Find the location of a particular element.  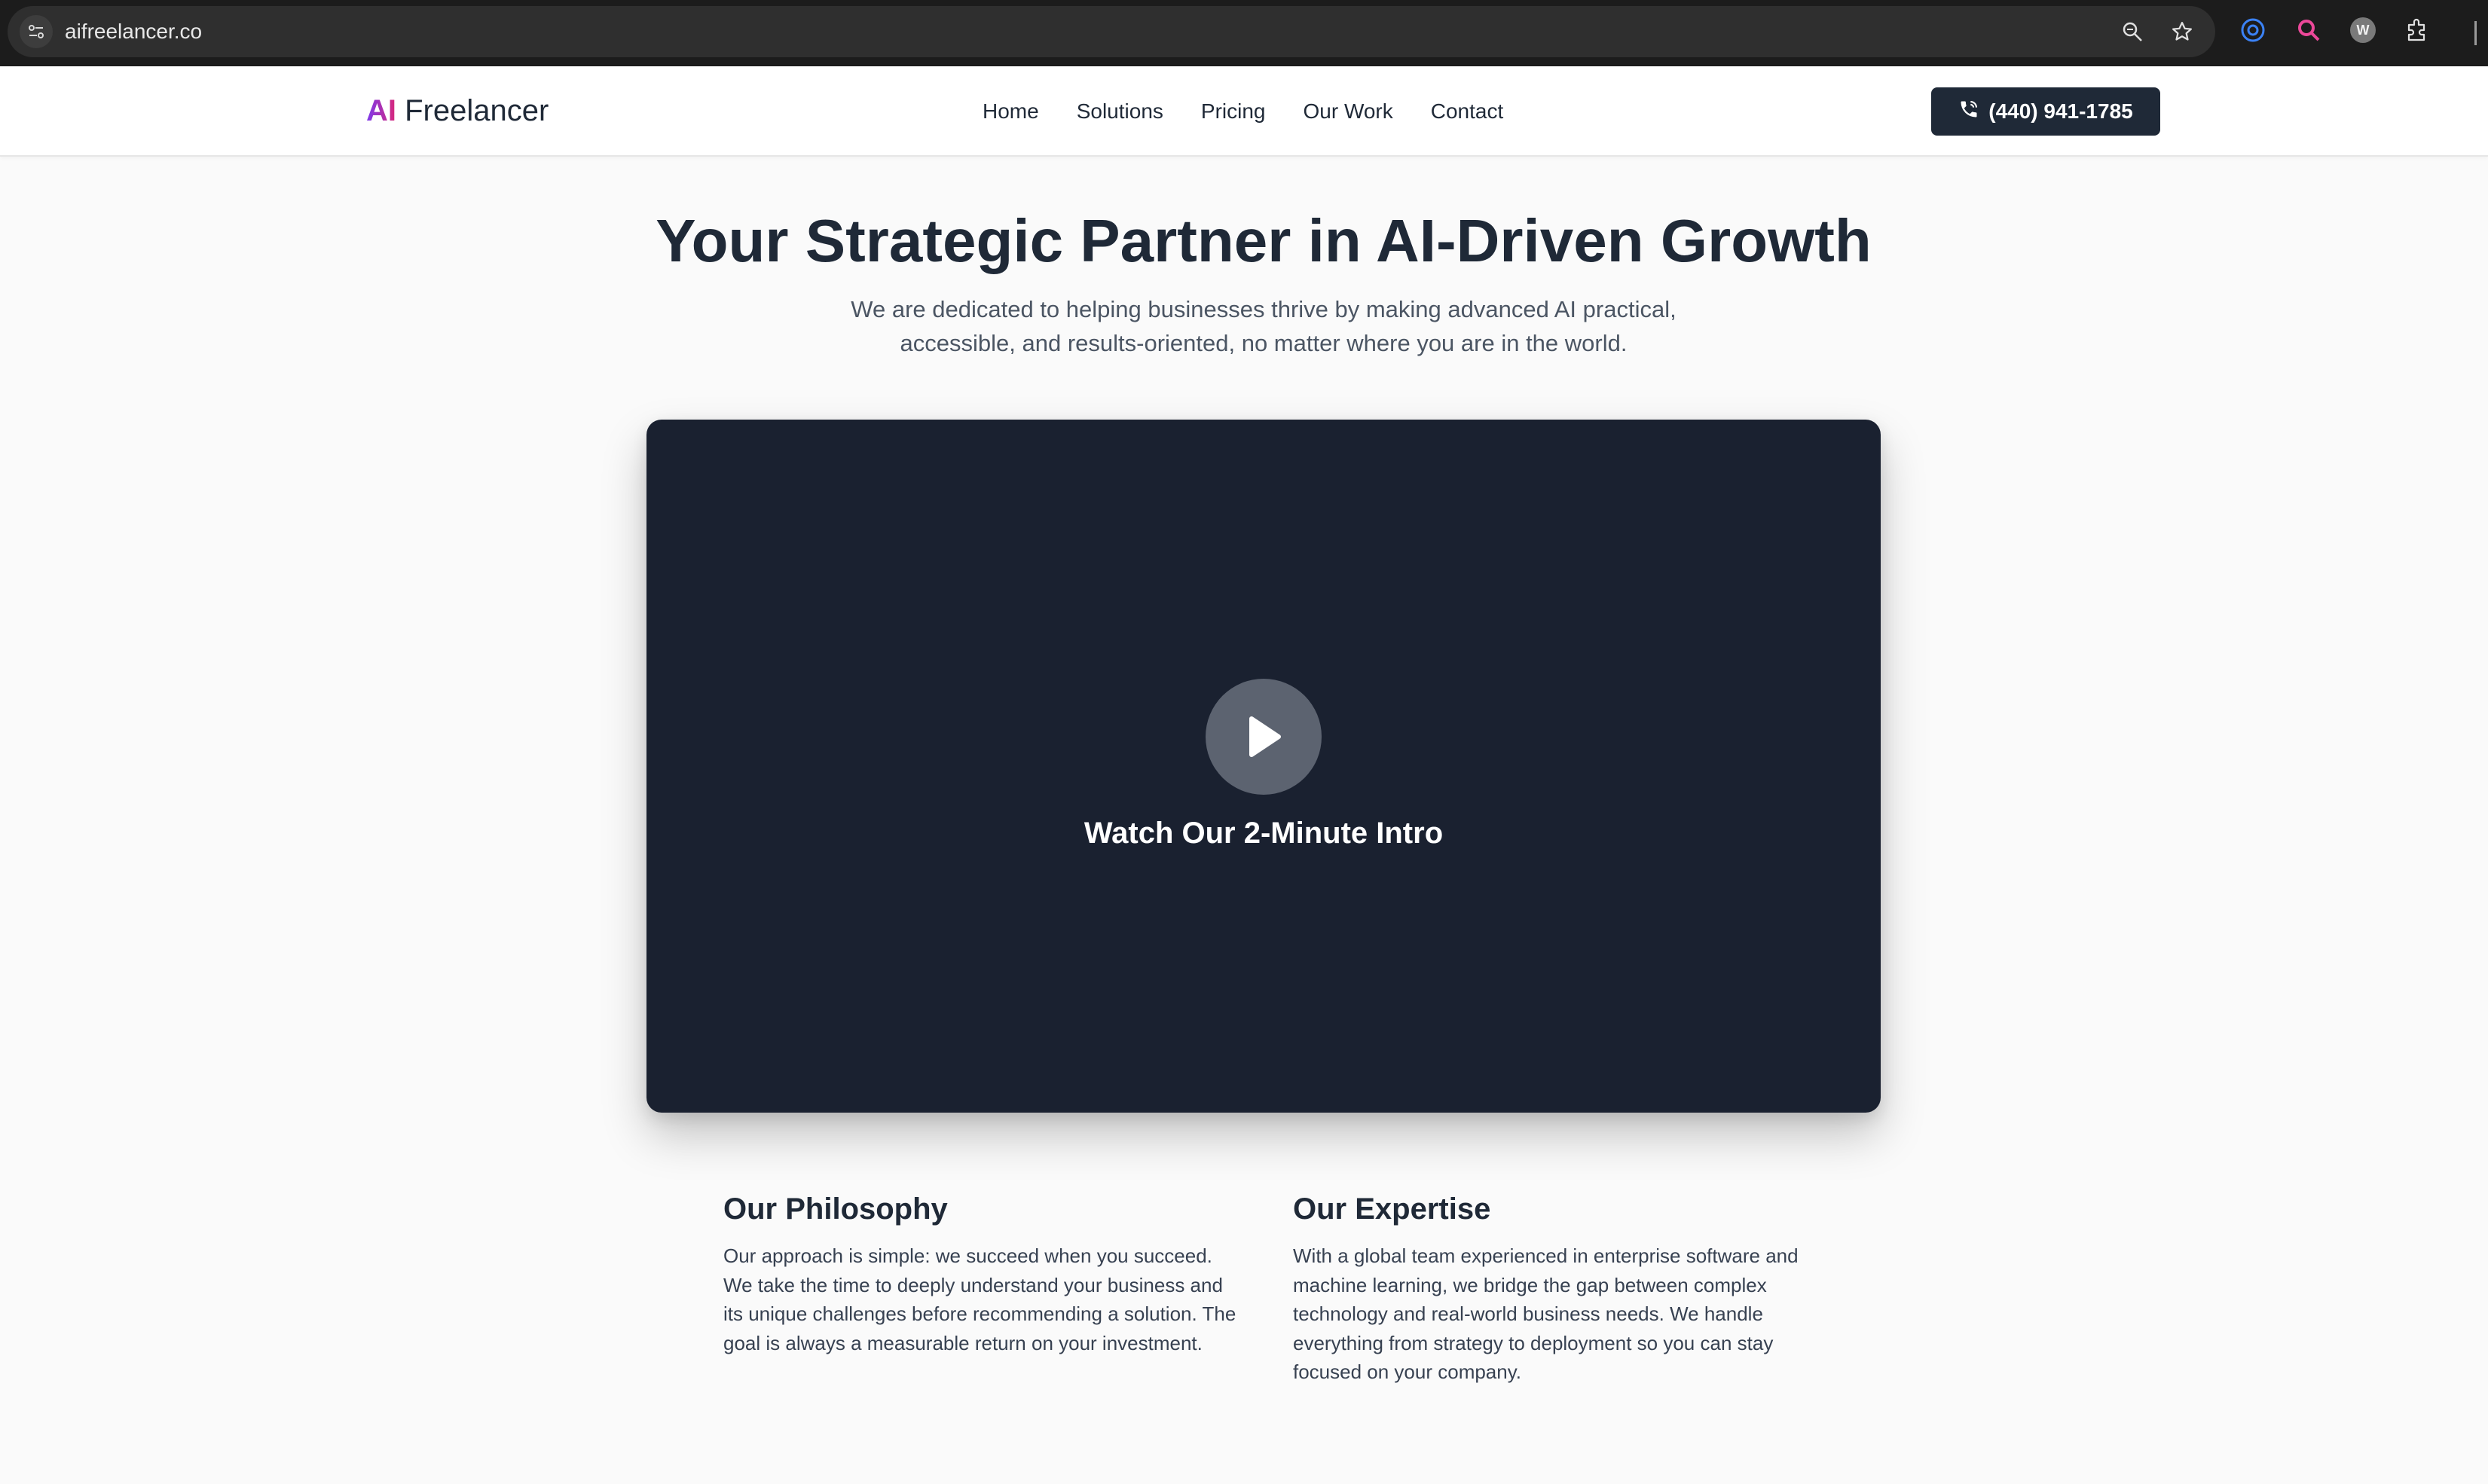

address-bar: aifreelancer.co is located at coordinates (1111, 31).